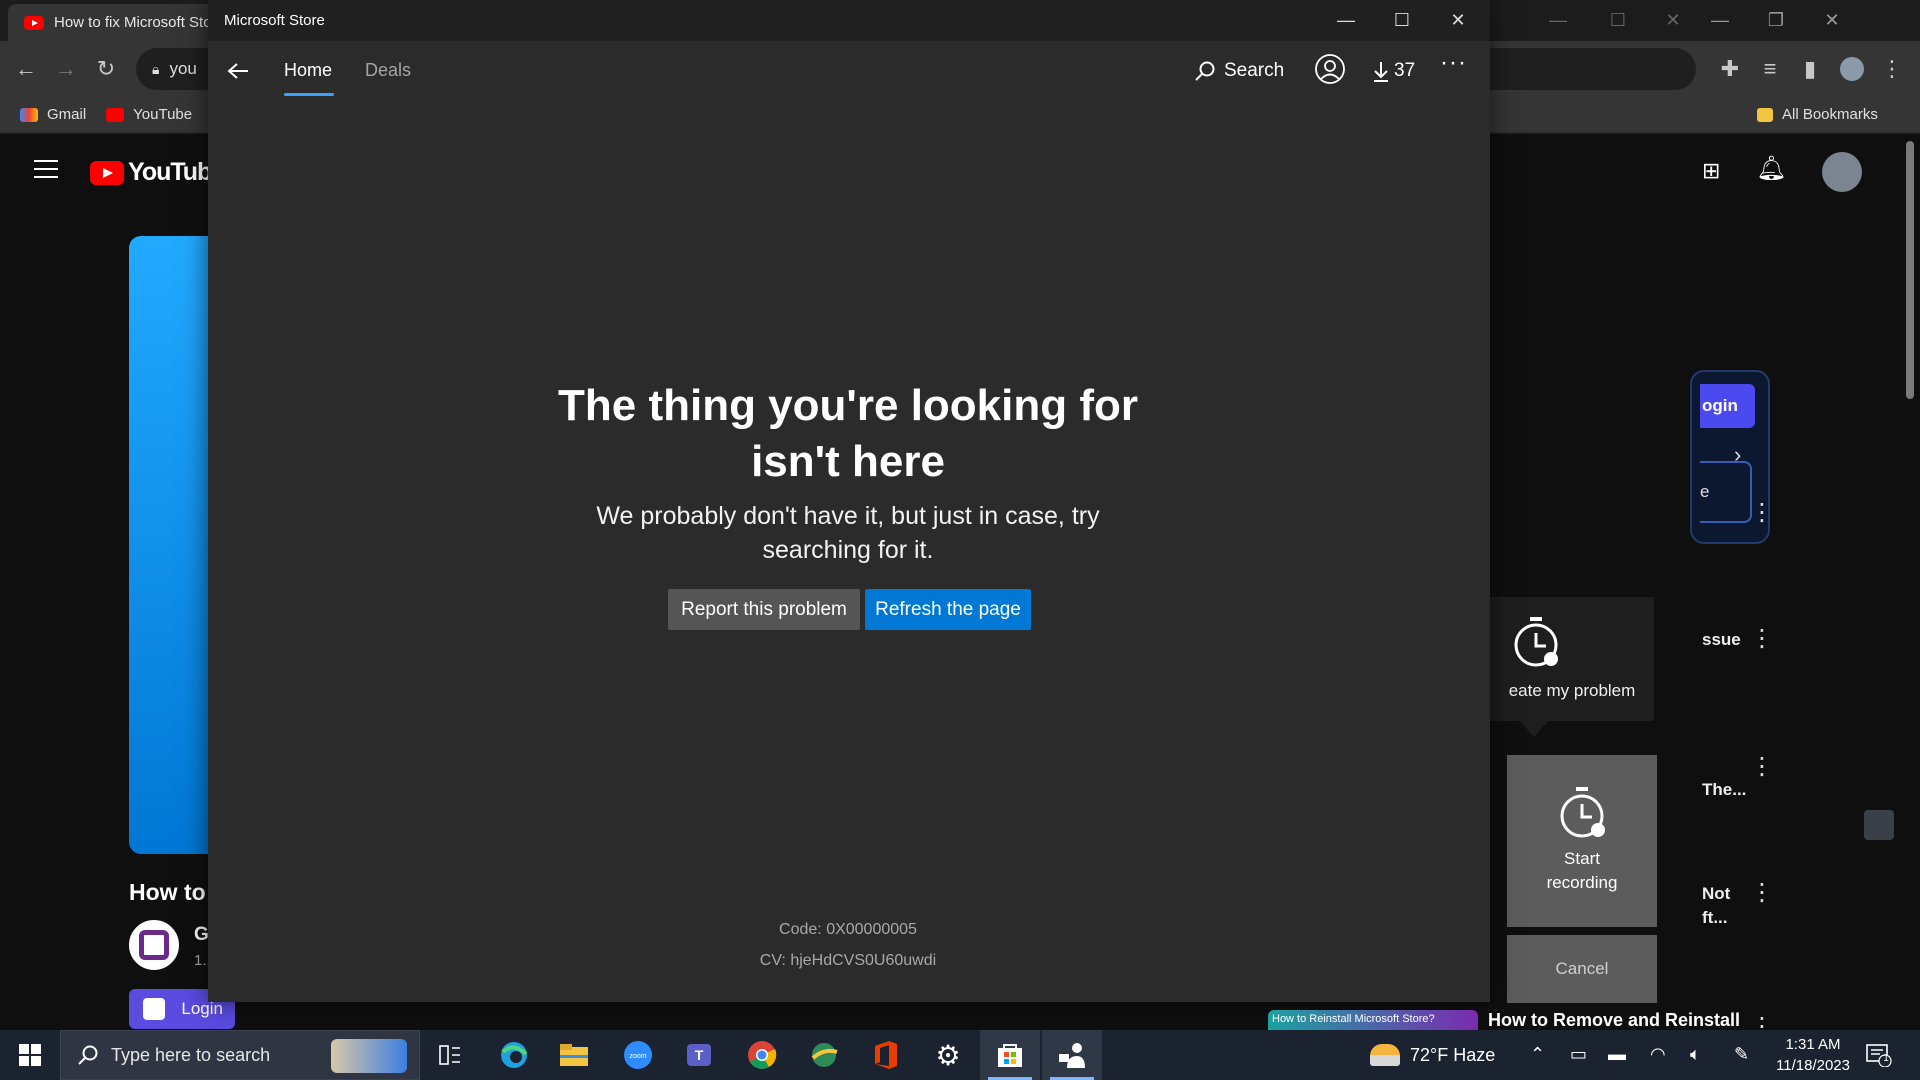  I want to click on store-back-button, so click(238, 71).